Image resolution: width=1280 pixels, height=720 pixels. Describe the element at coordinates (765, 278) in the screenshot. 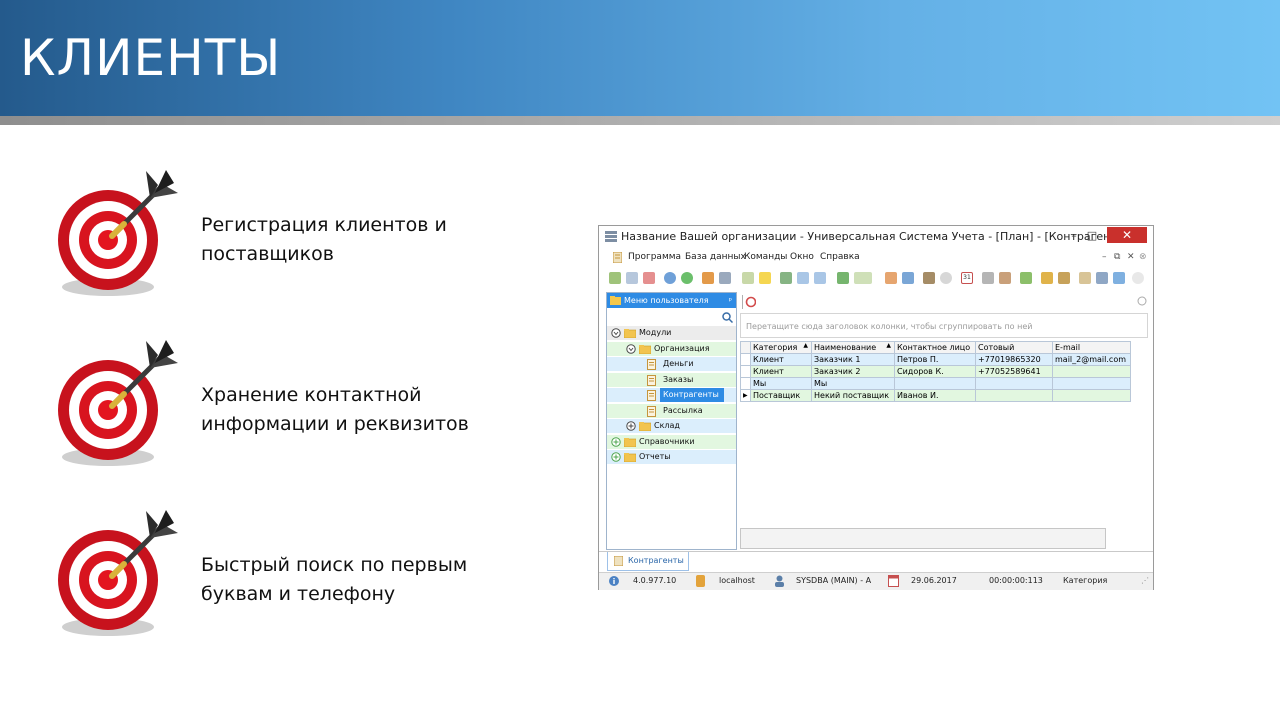

I see `note-icon` at that location.